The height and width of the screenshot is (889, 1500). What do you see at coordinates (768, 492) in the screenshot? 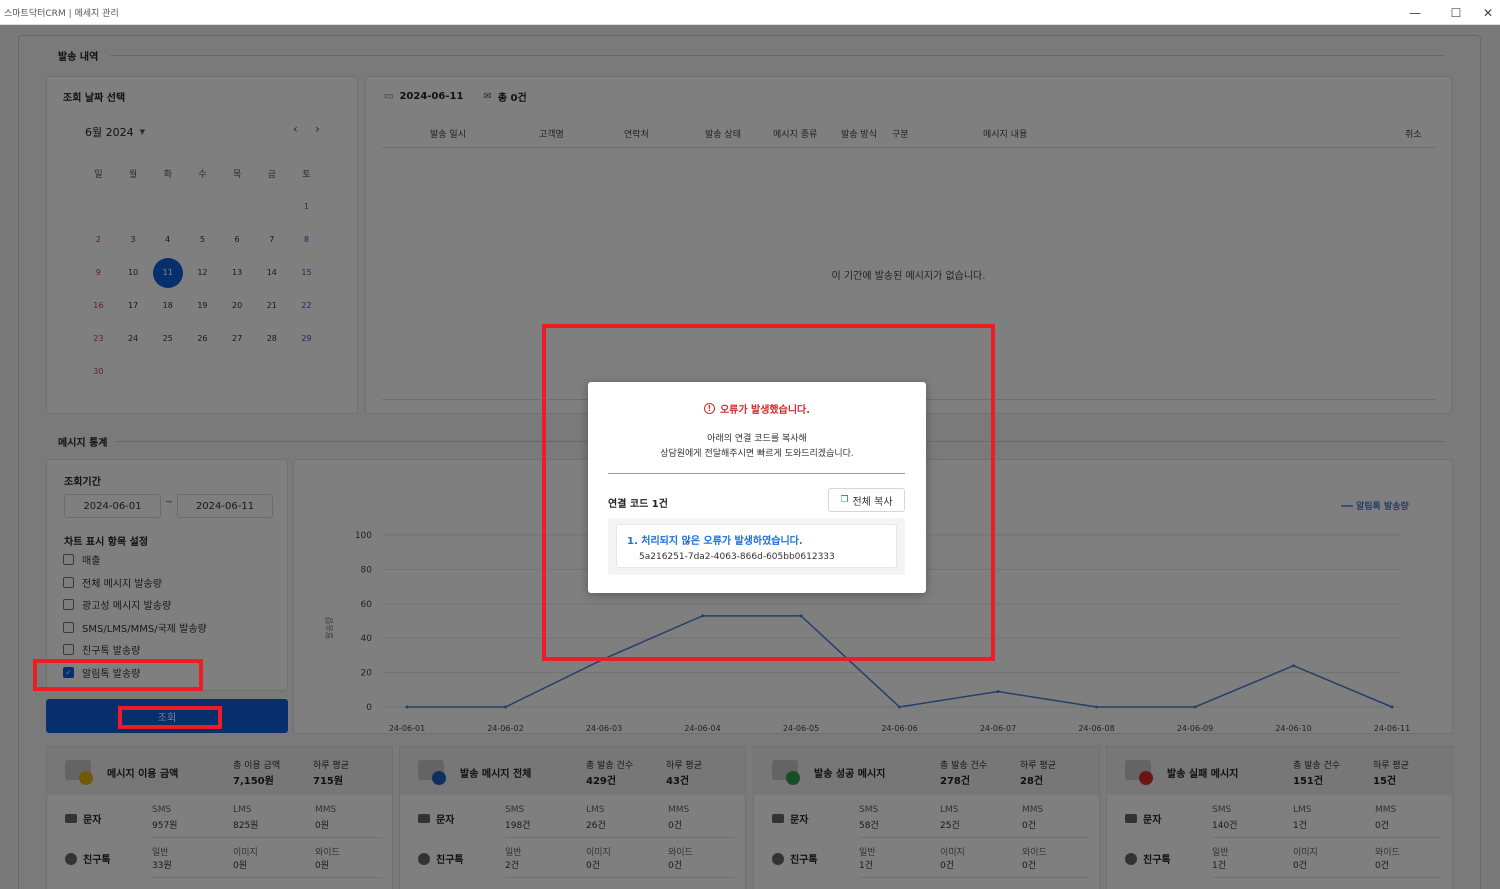
I see `annotation-box-dialog` at bounding box center [768, 492].